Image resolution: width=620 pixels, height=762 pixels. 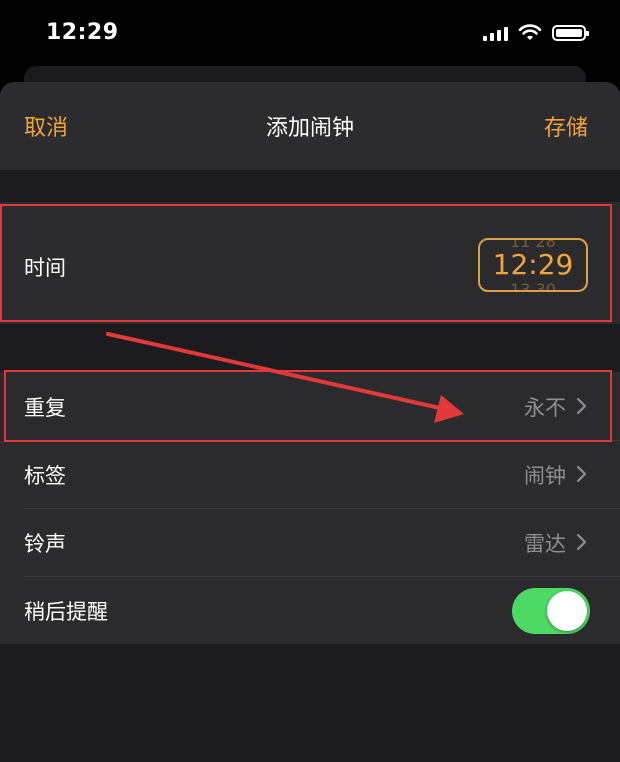 What do you see at coordinates (566, 126) in the screenshot?
I see `save-button: 存储` at bounding box center [566, 126].